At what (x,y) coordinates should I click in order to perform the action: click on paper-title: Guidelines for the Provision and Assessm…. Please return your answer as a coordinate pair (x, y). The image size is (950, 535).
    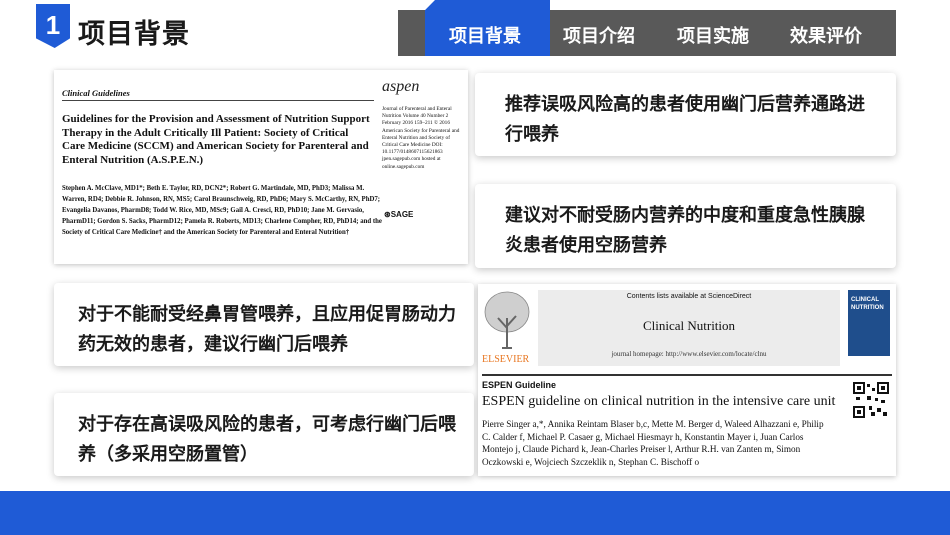
    Looking at the image, I should click on (216, 139).